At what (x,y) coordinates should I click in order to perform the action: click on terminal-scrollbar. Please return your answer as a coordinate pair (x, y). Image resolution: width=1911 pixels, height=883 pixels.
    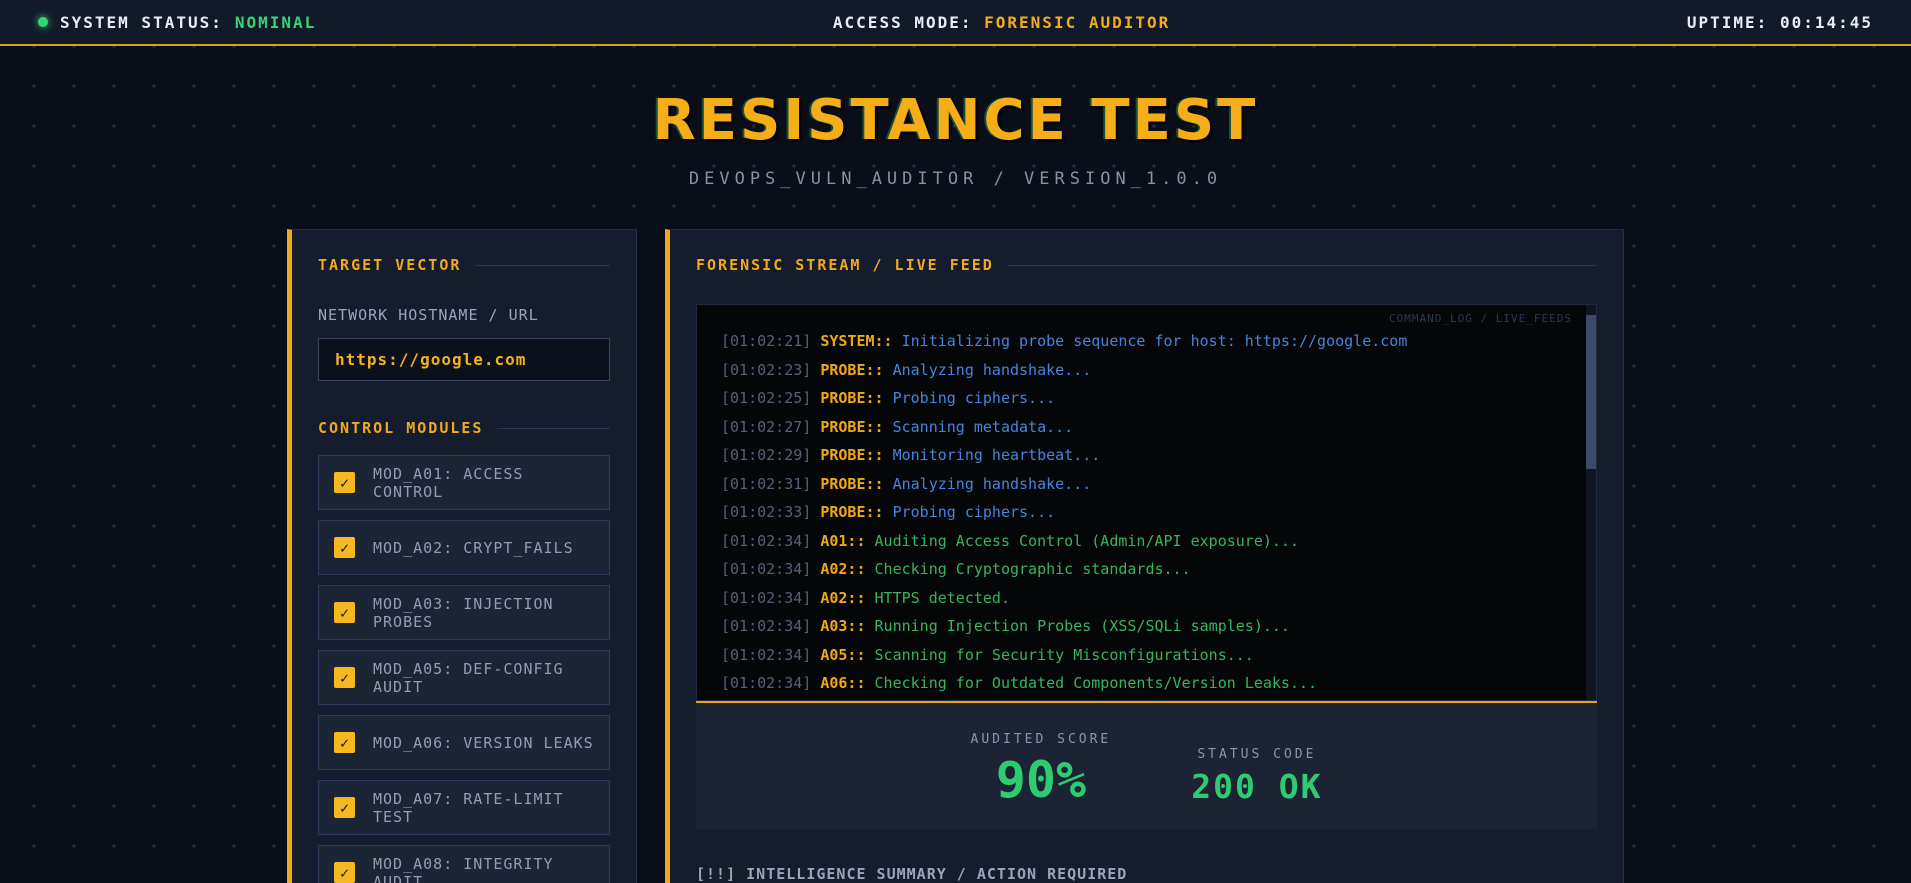
    Looking at the image, I should click on (1591, 502).